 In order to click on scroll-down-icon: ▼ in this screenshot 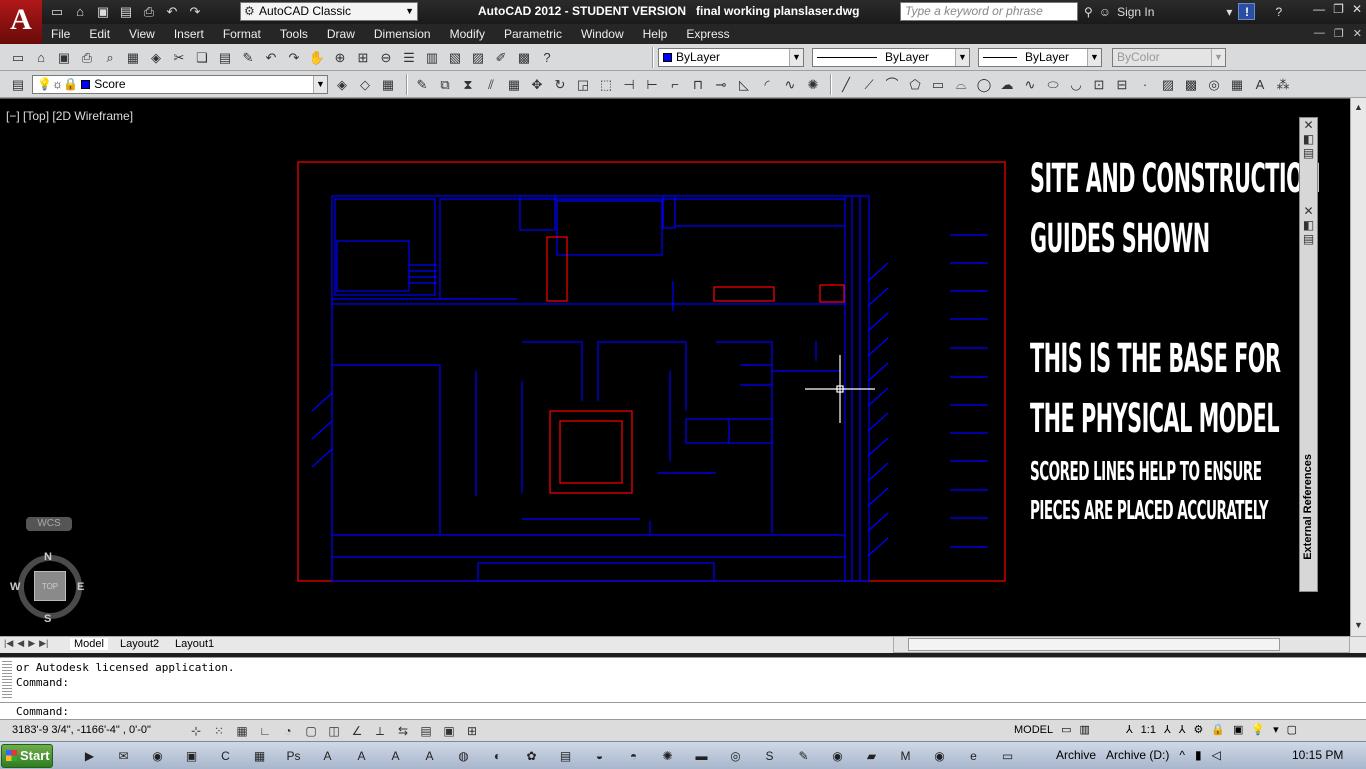, I will do `click(1358, 625)`.